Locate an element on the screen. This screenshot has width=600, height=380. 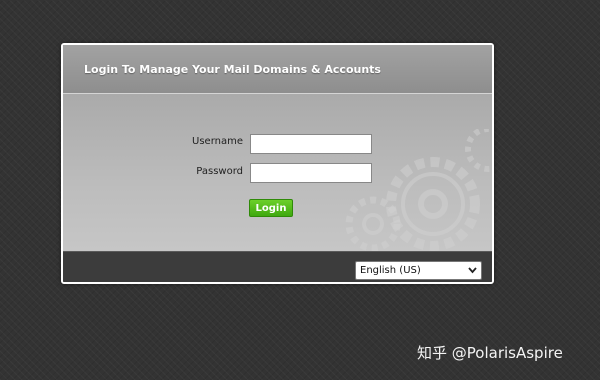
username-input is located at coordinates (311, 144).